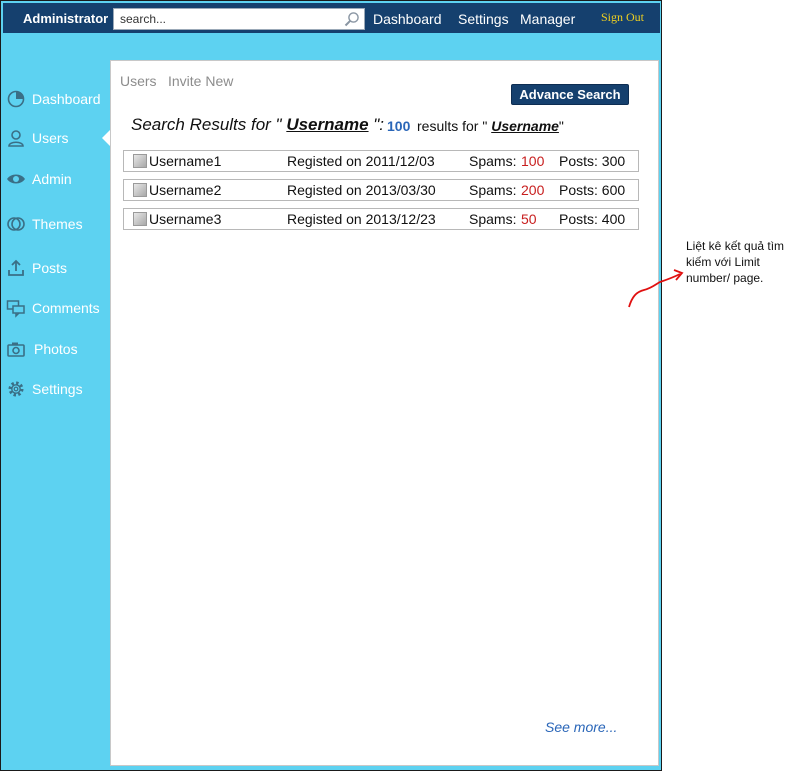  I want to click on sidebar-item-label: Users, so click(50, 138).